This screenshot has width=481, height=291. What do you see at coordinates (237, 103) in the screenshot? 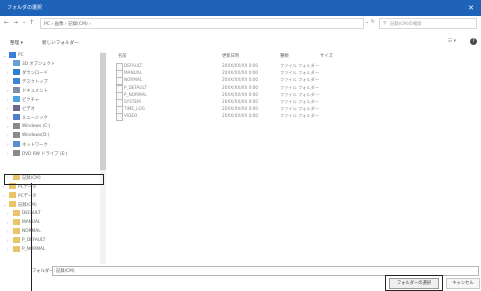
I see `file-row: SYSTEM 20XX/XX/XX 0:00 ファイル フォルダー` at bounding box center [237, 103].